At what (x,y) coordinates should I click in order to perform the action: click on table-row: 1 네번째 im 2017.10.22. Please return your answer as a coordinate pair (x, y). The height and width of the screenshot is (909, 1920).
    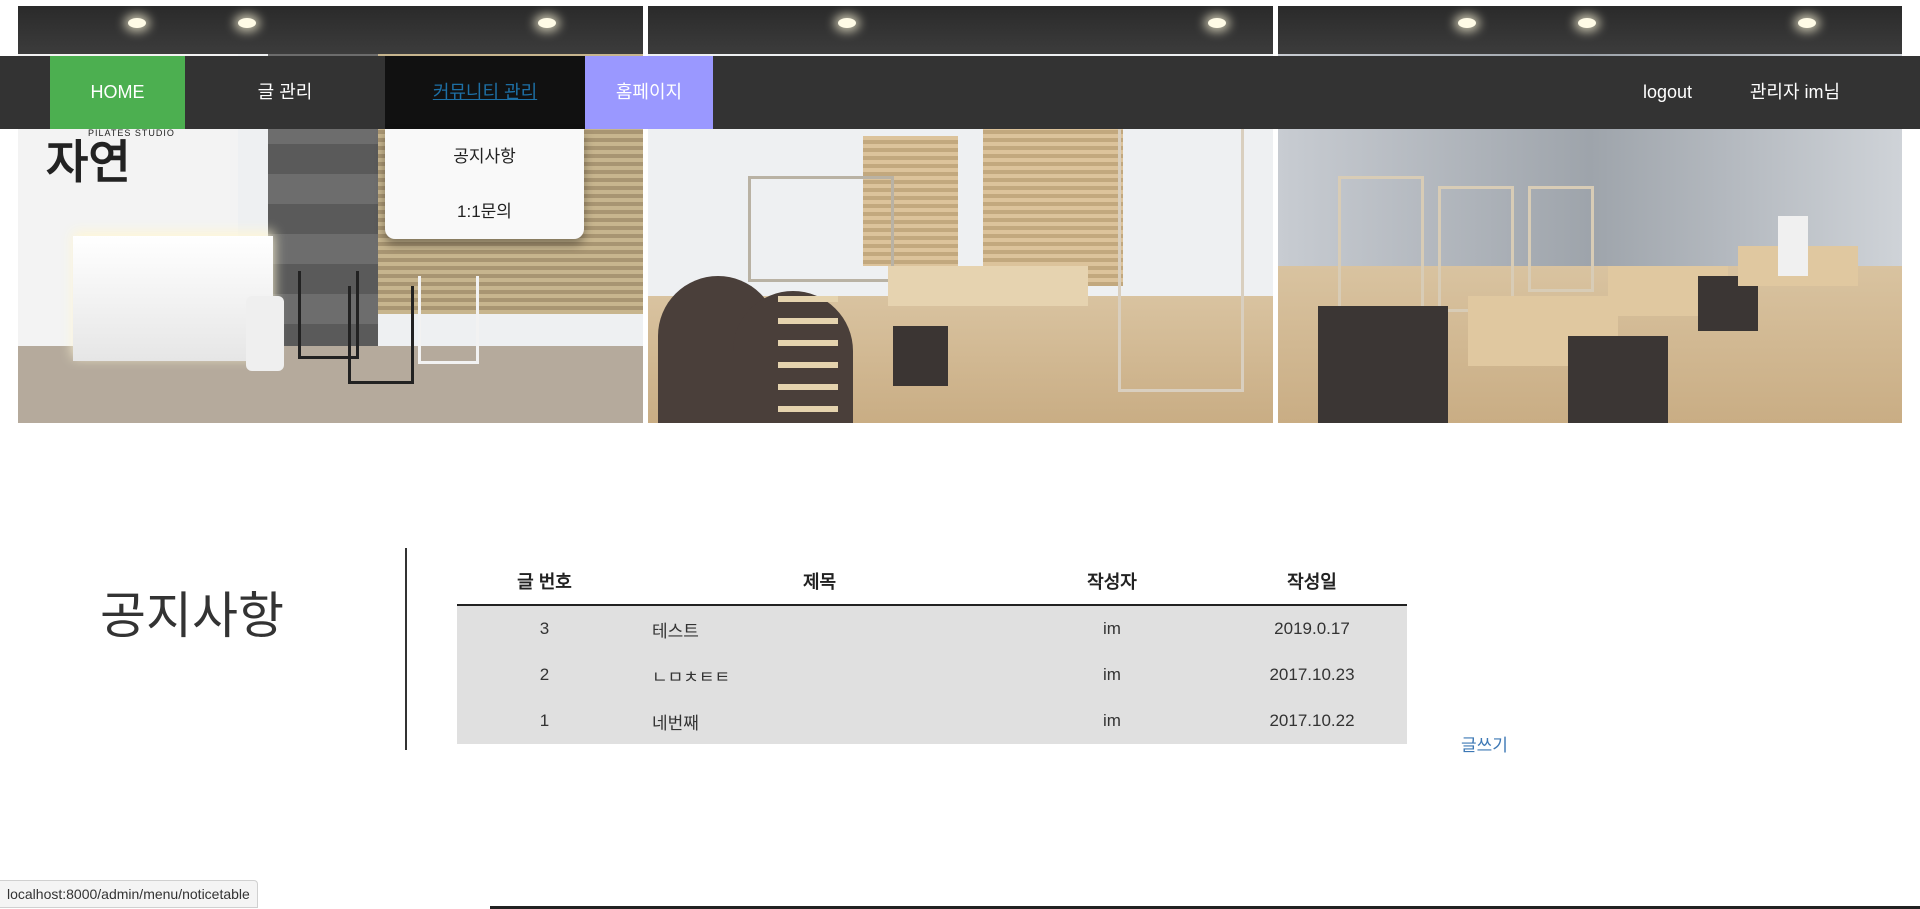
    Looking at the image, I should click on (932, 721).